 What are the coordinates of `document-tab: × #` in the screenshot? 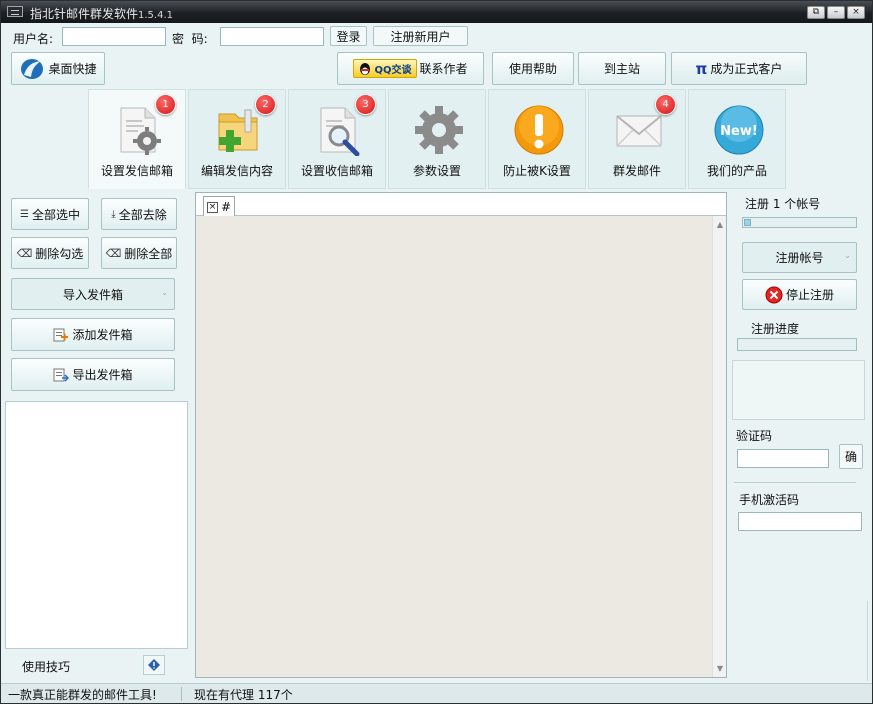 It's located at (219, 206).